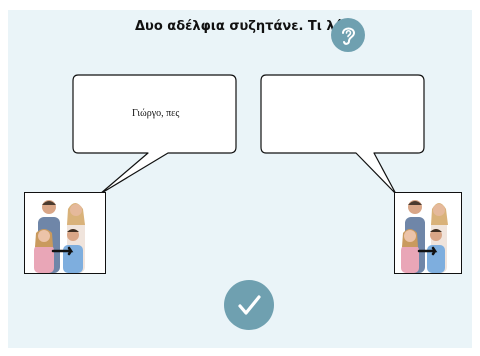  Describe the element at coordinates (65, 233) in the screenshot. I see `left-family-photo` at that location.